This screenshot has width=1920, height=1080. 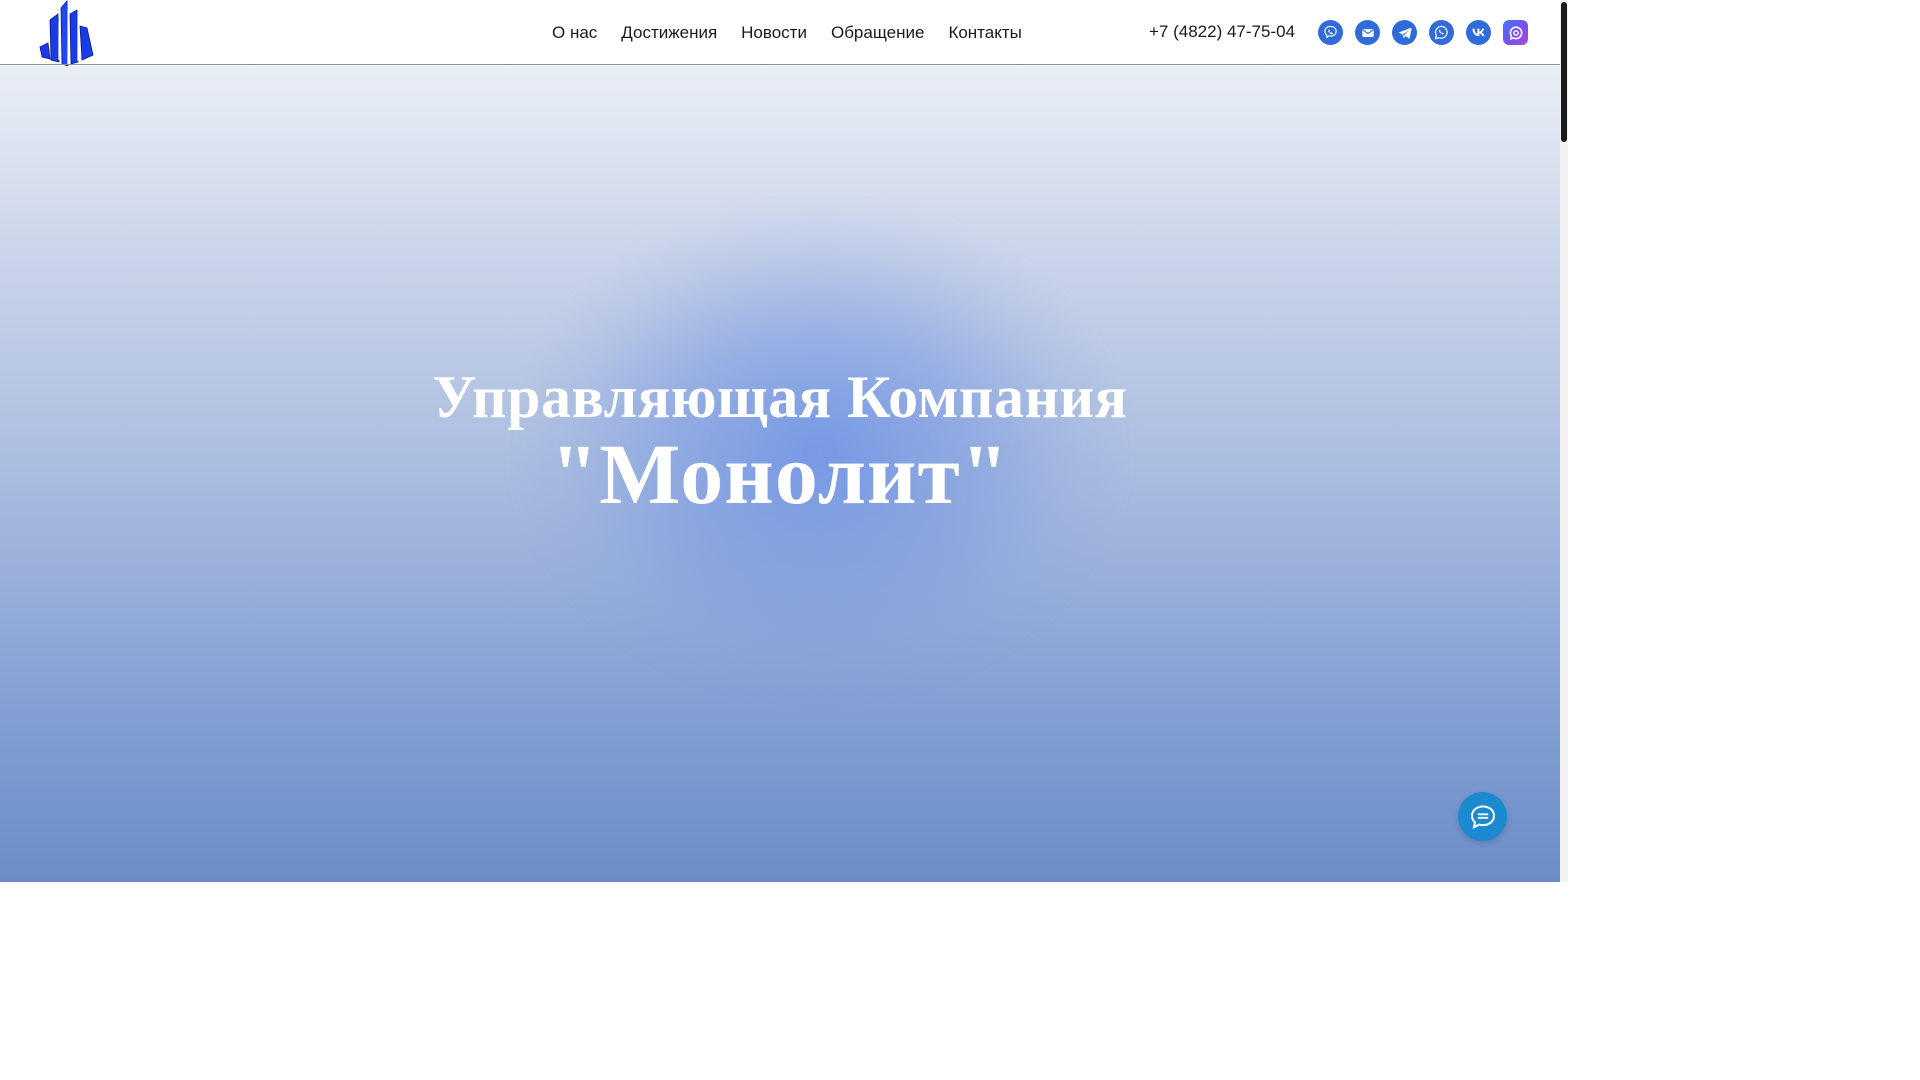 What do you see at coordinates (1222, 32) in the screenshot?
I see `phone-link: +7 (4822) 47-75-04` at bounding box center [1222, 32].